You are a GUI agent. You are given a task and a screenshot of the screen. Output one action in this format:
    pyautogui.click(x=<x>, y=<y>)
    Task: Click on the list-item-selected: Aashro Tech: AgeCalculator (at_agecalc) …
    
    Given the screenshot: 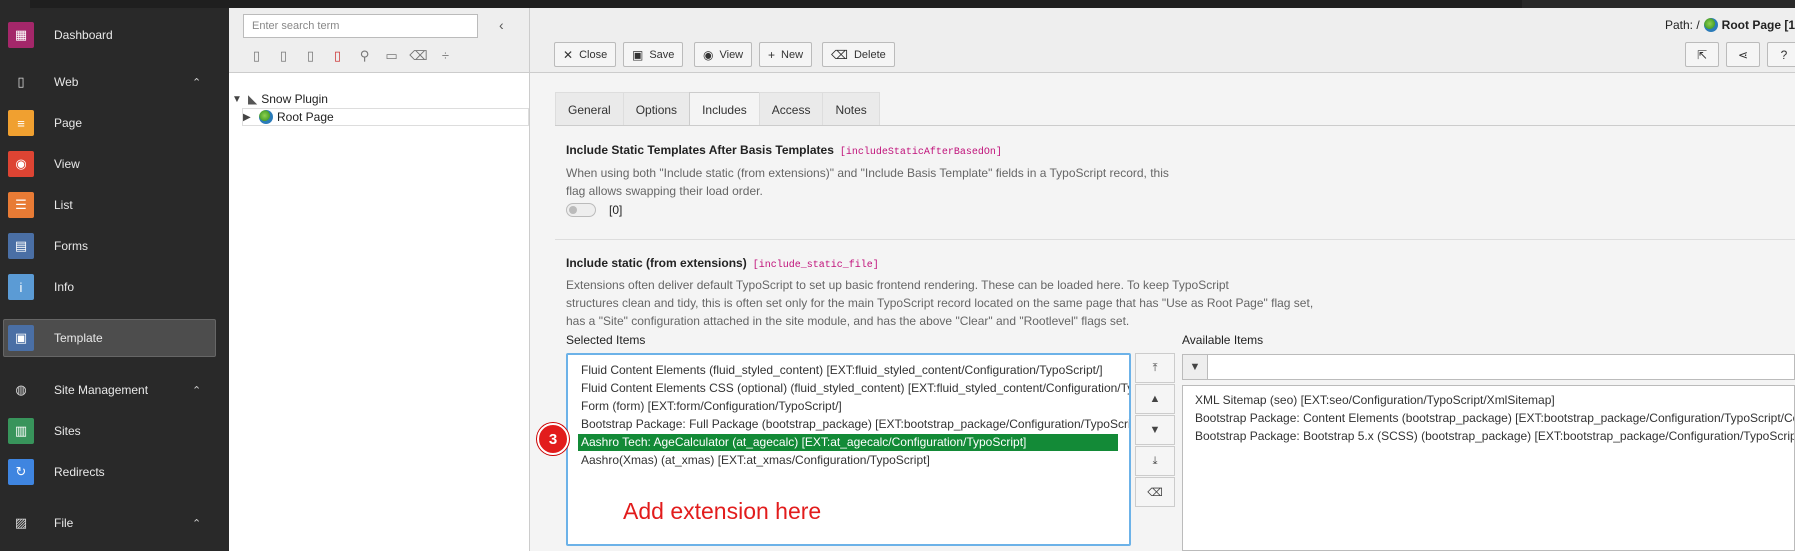 What is the action you would take?
    pyautogui.click(x=848, y=442)
    